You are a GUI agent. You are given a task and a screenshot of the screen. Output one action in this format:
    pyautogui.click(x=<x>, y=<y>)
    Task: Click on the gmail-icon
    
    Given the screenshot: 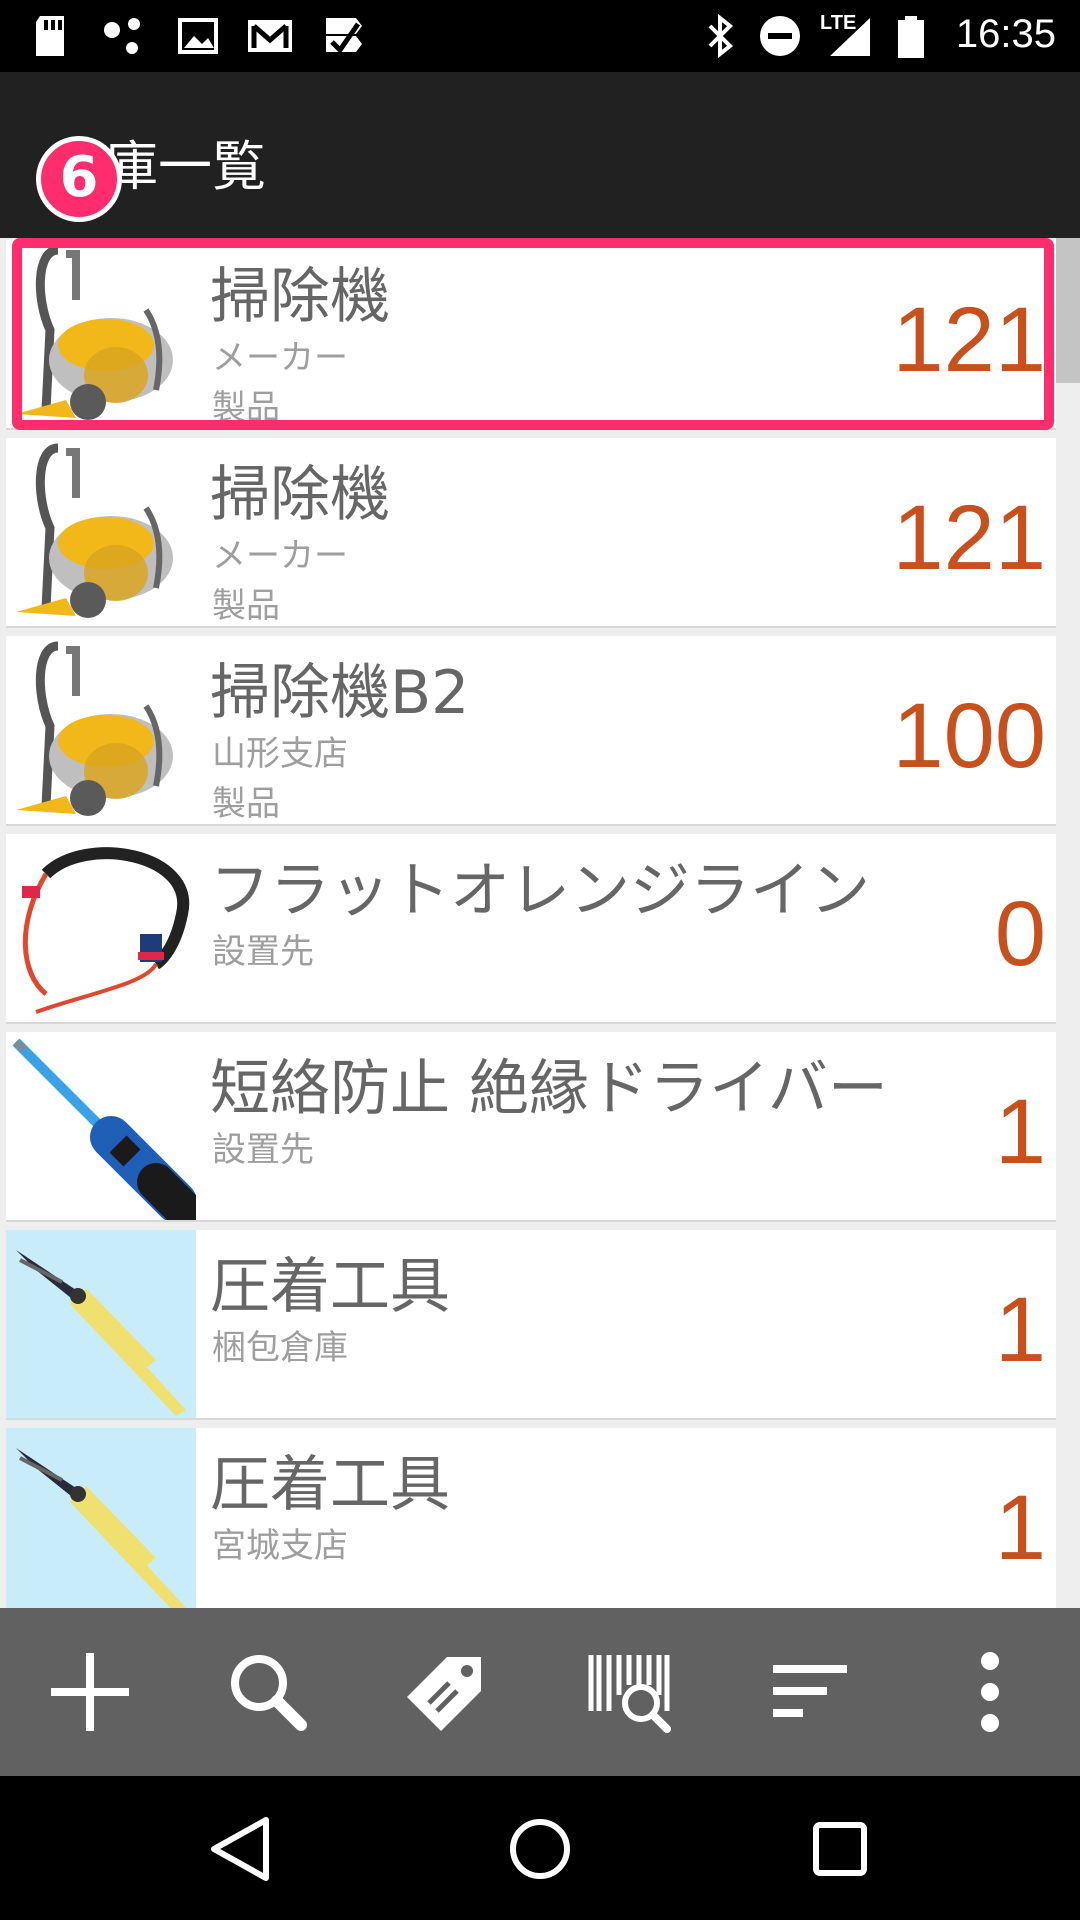 What is the action you would take?
    pyautogui.click(x=270, y=36)
    